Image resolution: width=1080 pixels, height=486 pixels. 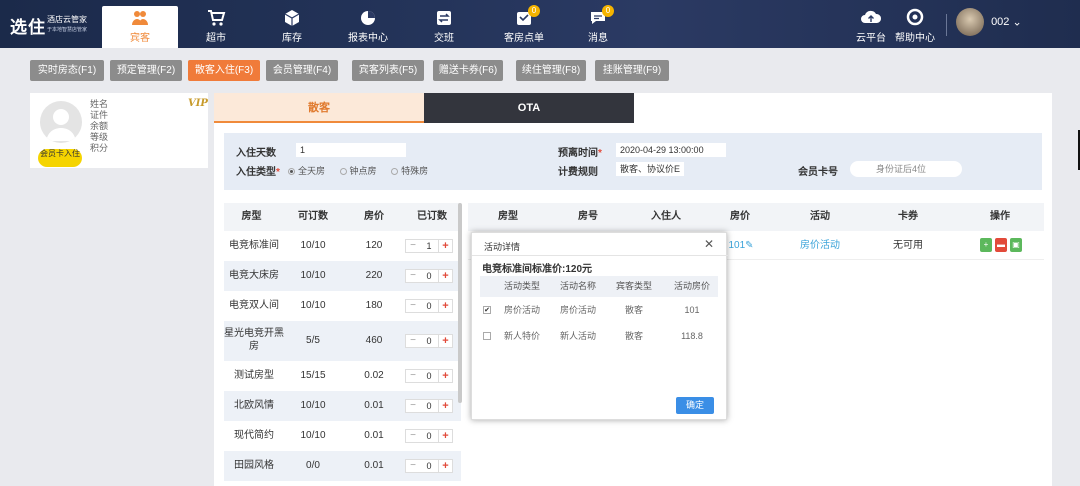 What do you see at coordinates (351, 150) in the screenshot?
I see `days-input: 1` at bounding box center [351, 150].